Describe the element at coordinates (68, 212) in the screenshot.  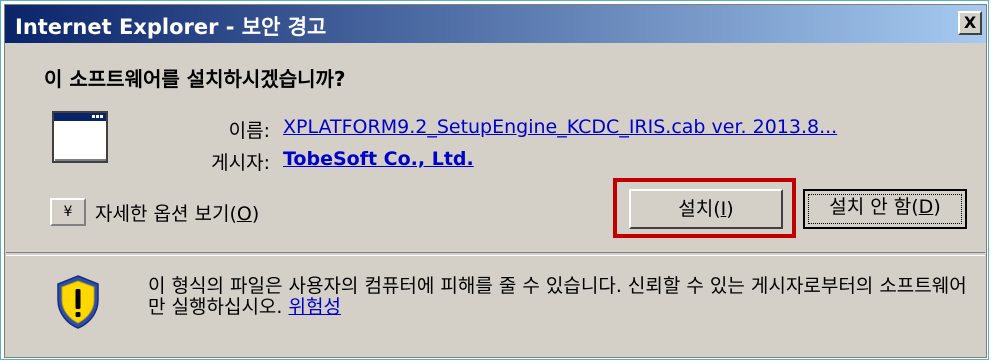
I see `expand-options-button: ¥` at that location.